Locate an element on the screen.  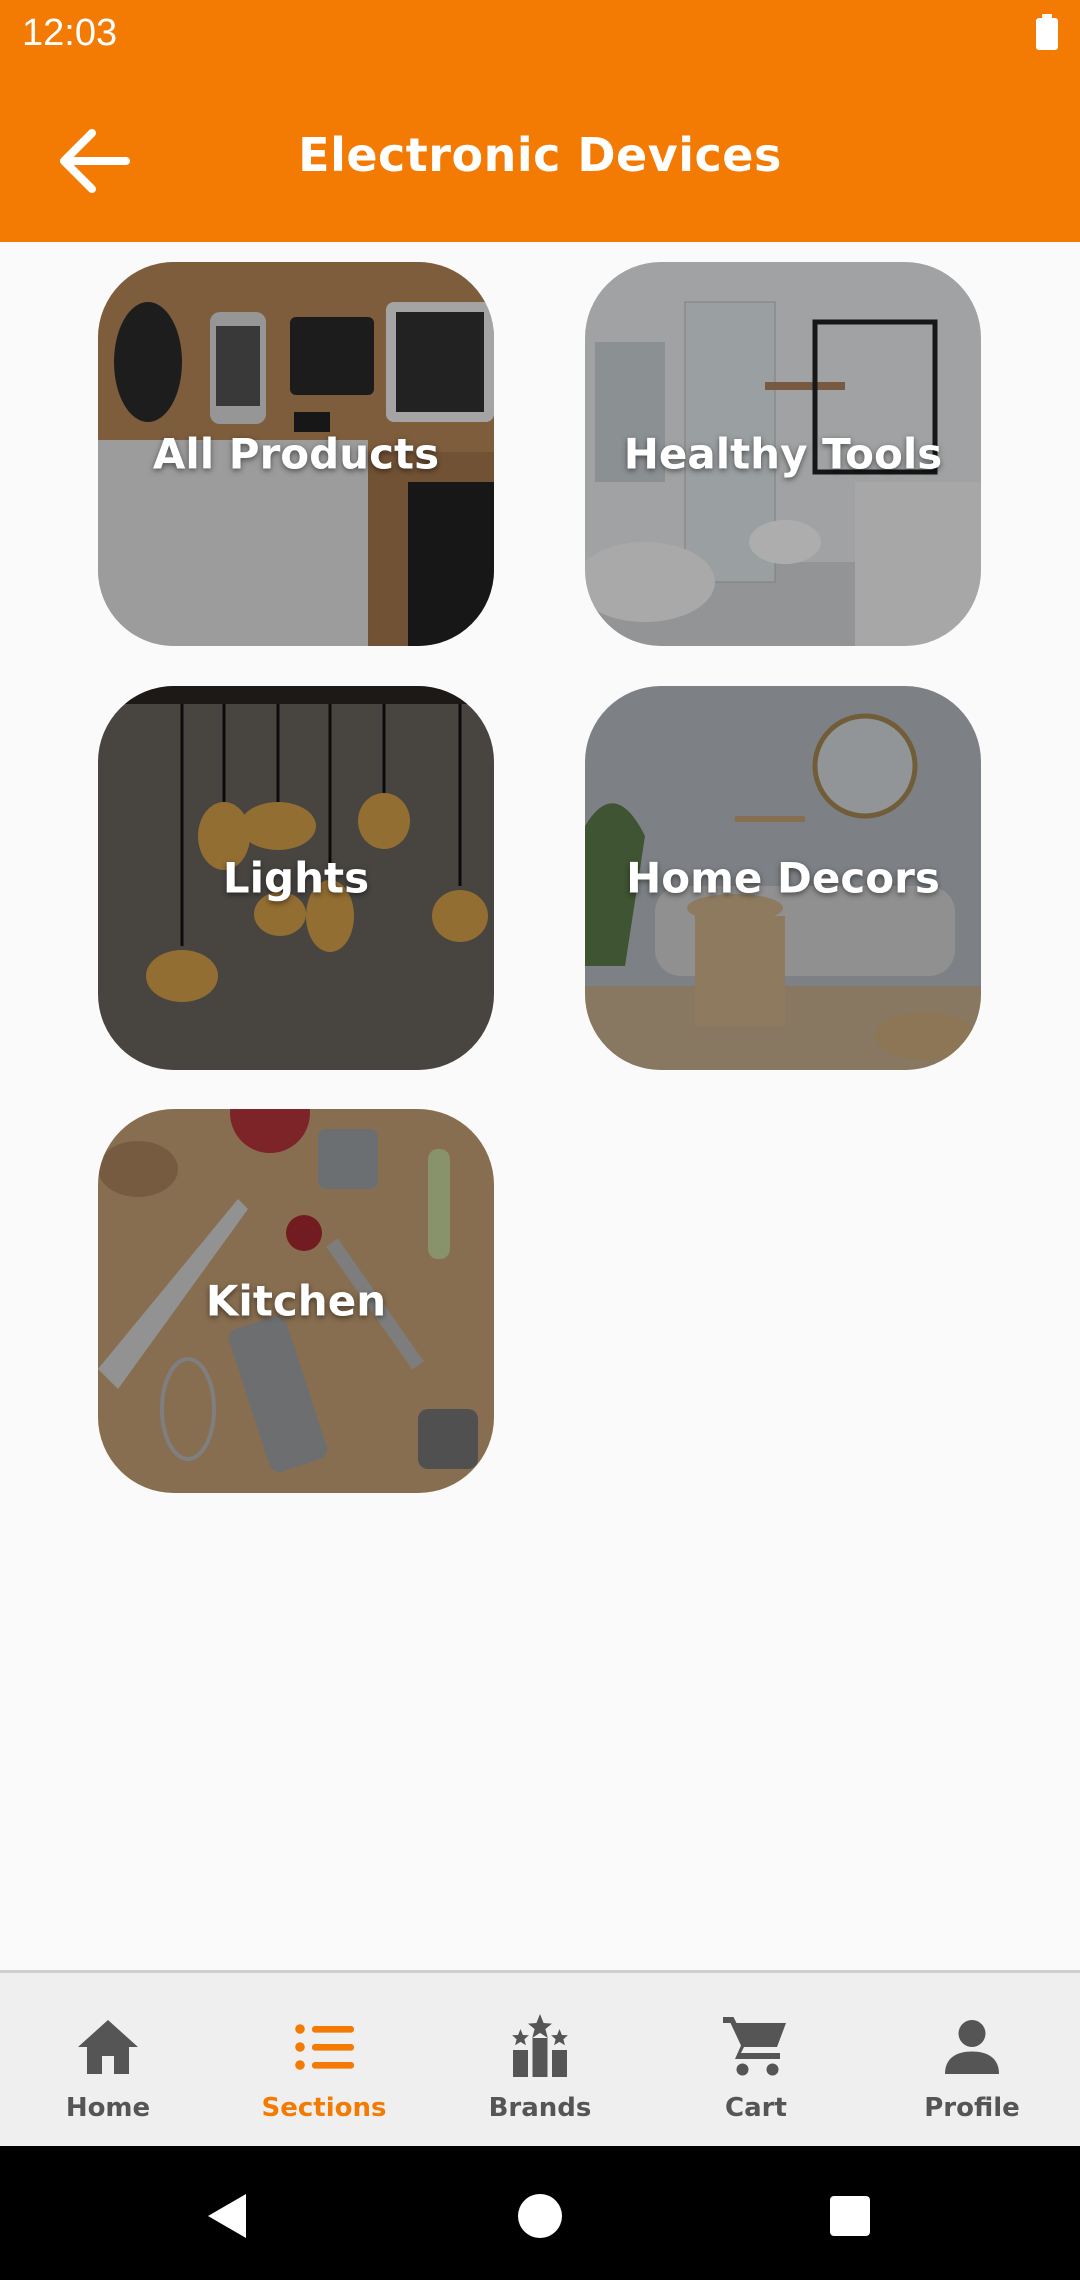
category-label: Lights is located at coordinates (296, 878).